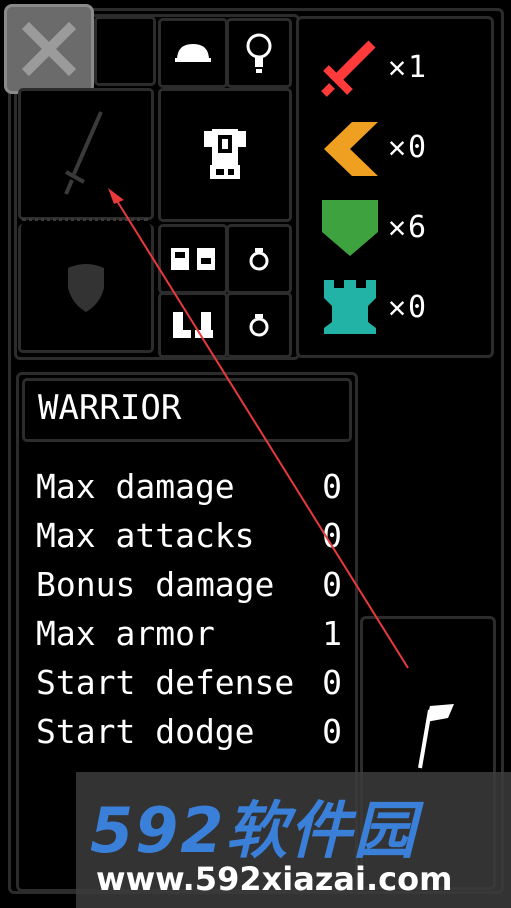 The height and width of the screenshot is (908, 511). I want to click on watermark-brand: 592软件园, so click(254, 830).